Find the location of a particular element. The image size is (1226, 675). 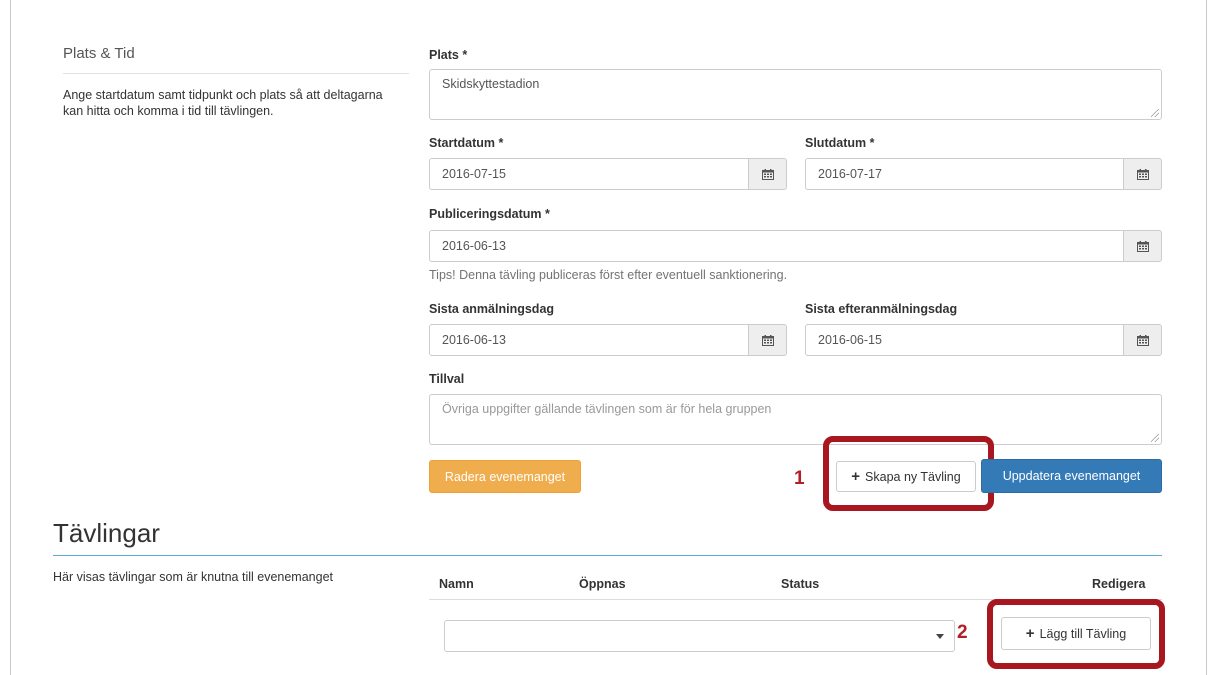

slutdatum-calendar-button is located at coordinates (1143, 174).